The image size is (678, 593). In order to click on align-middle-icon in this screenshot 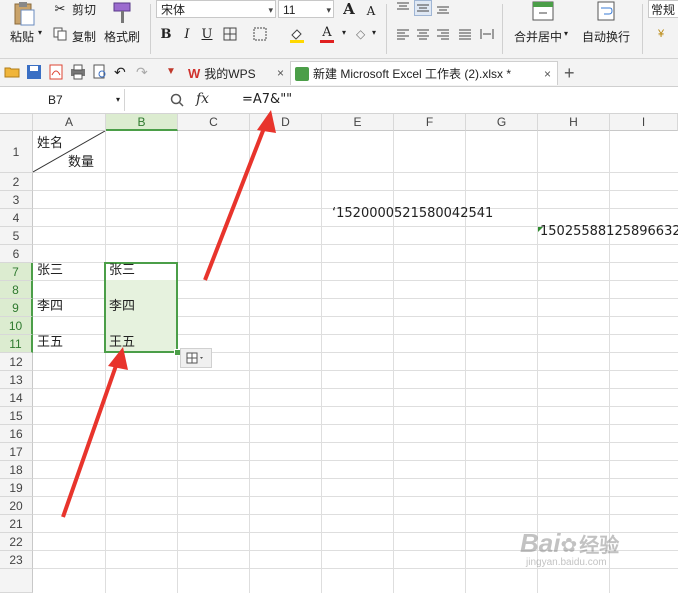, I will do `click(423, 8)`.